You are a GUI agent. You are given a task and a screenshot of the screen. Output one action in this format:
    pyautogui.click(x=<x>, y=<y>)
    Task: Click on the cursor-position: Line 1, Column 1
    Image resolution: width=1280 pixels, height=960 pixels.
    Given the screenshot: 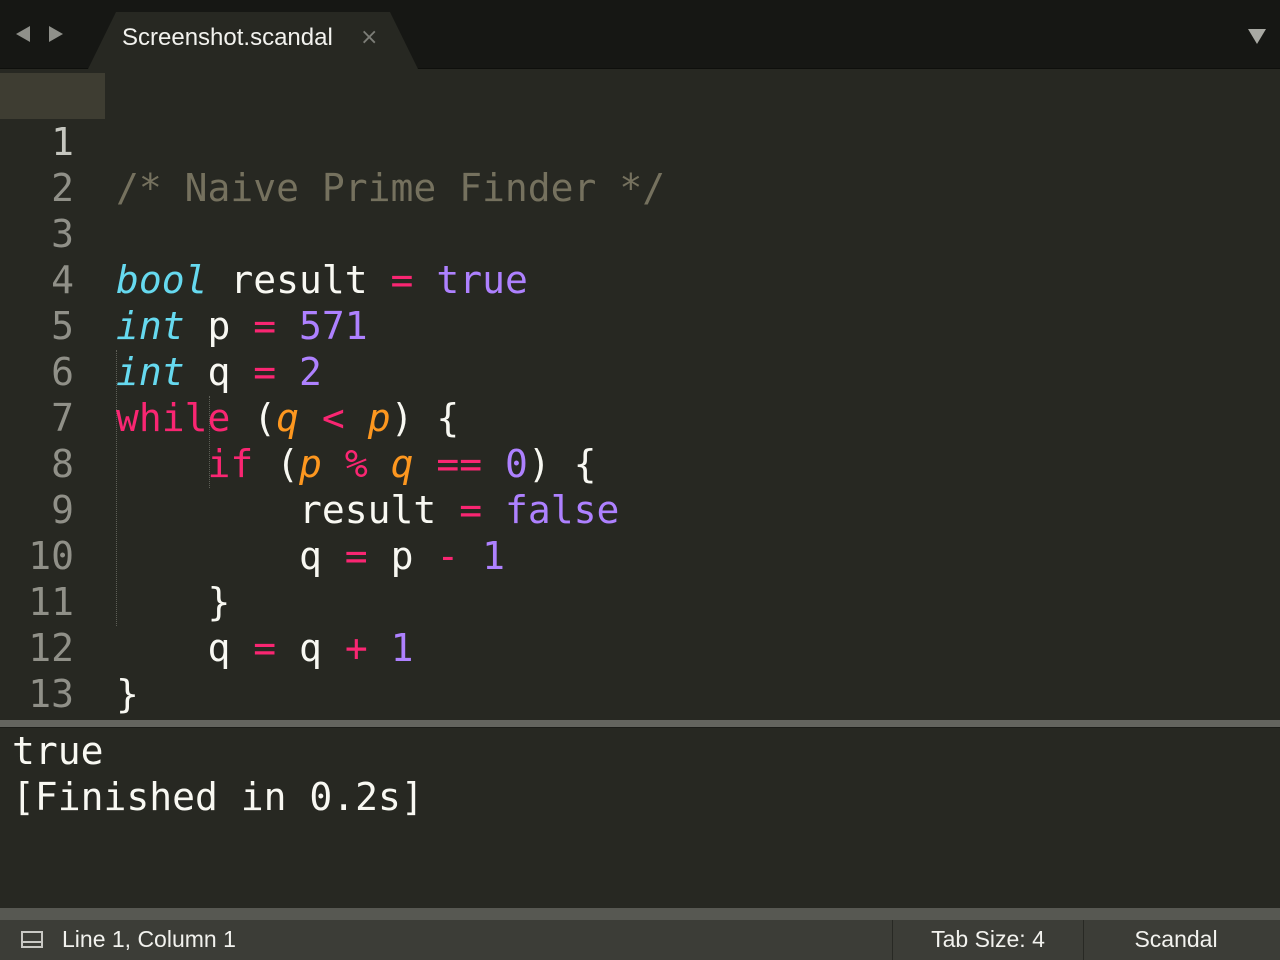 What is the action you would take?
    pyautogui.click(x=149, y=939)
    